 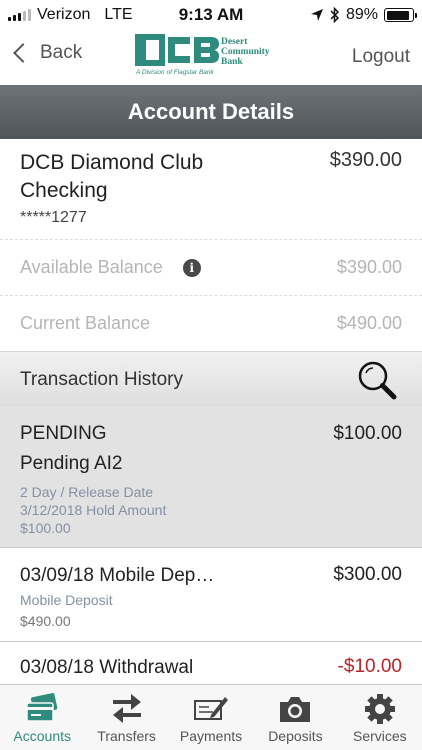 I want to click on back-button: Back, so click(x=46, y=53).